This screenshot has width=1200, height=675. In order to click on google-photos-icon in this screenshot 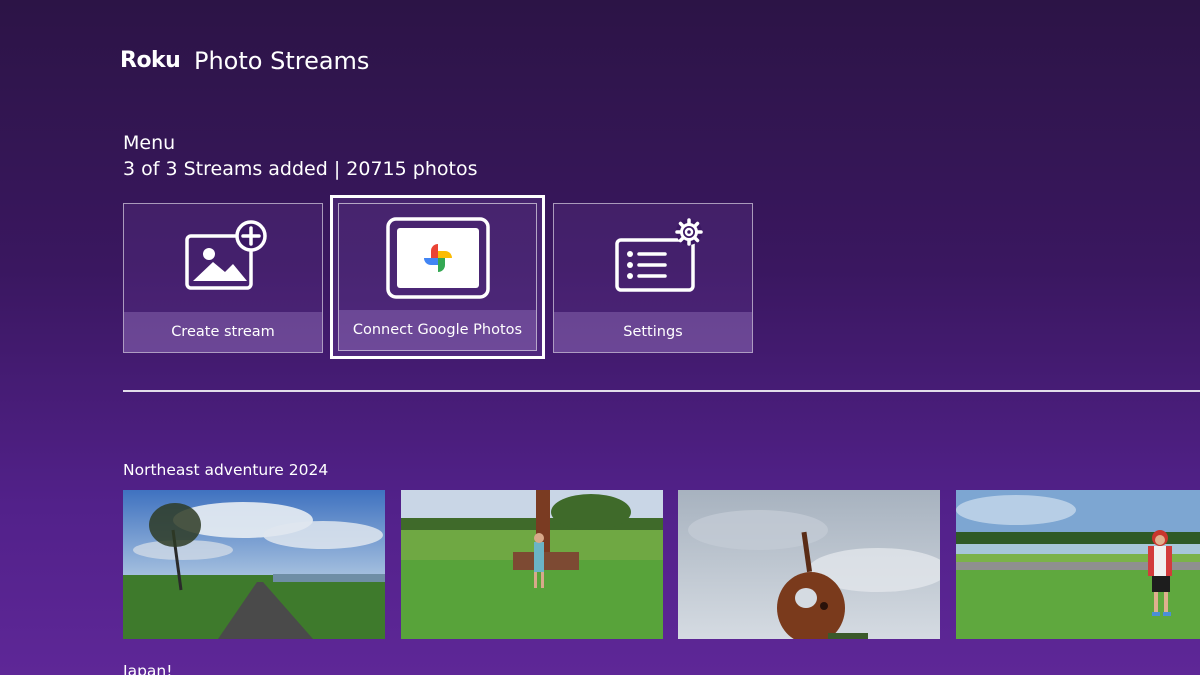, I will do `click(437, 258)`.